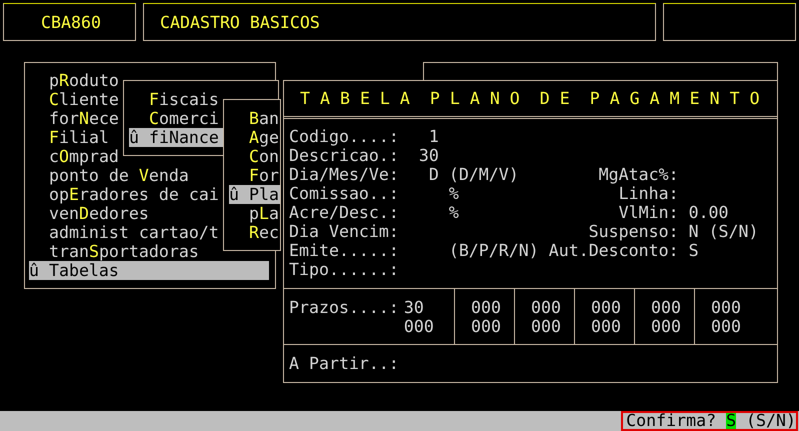 This screenshot has width=799, height=431. Describe the element at coordinates (771, 421) in the screenshot. I see `confirm-options: (S/N)` at that location.